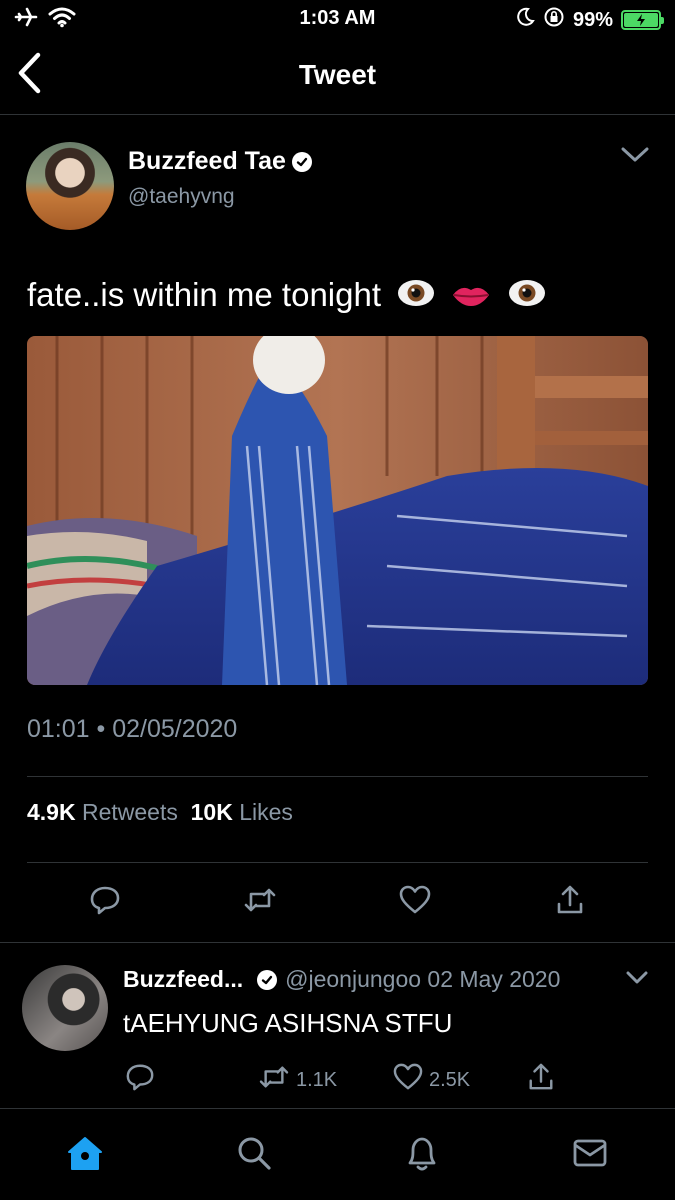 This screenshot has width=675, height=1200. I want to click on tweet-text-row: fate..is within me tonight, so click(287, 296).